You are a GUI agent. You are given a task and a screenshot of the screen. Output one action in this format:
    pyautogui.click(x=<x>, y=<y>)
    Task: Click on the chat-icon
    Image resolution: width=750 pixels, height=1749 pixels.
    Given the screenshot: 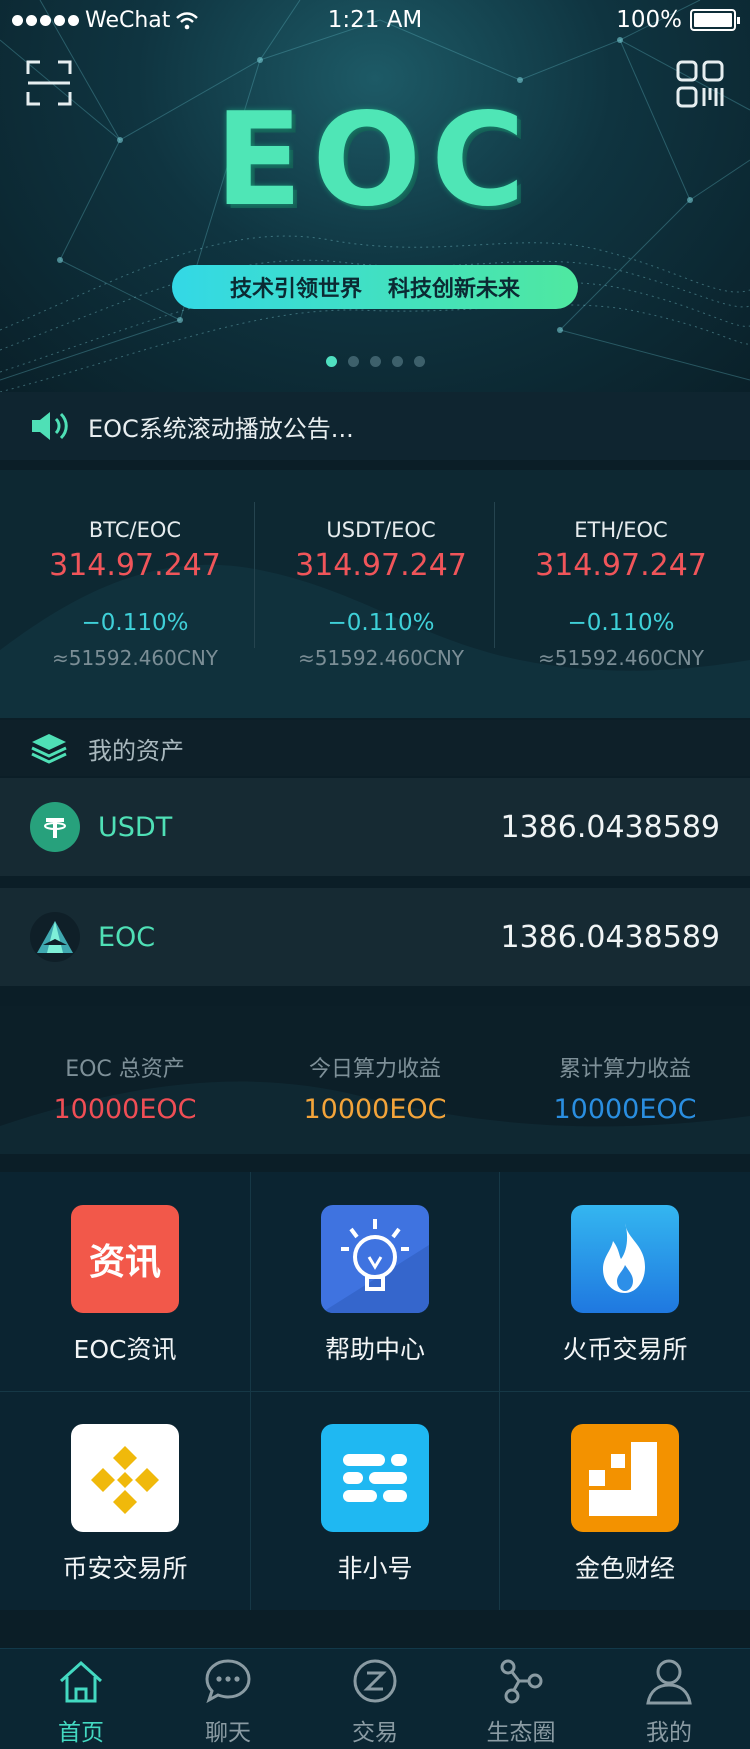 What is the action you would take?
    pyautogui.click(x=228, y=1681)
    